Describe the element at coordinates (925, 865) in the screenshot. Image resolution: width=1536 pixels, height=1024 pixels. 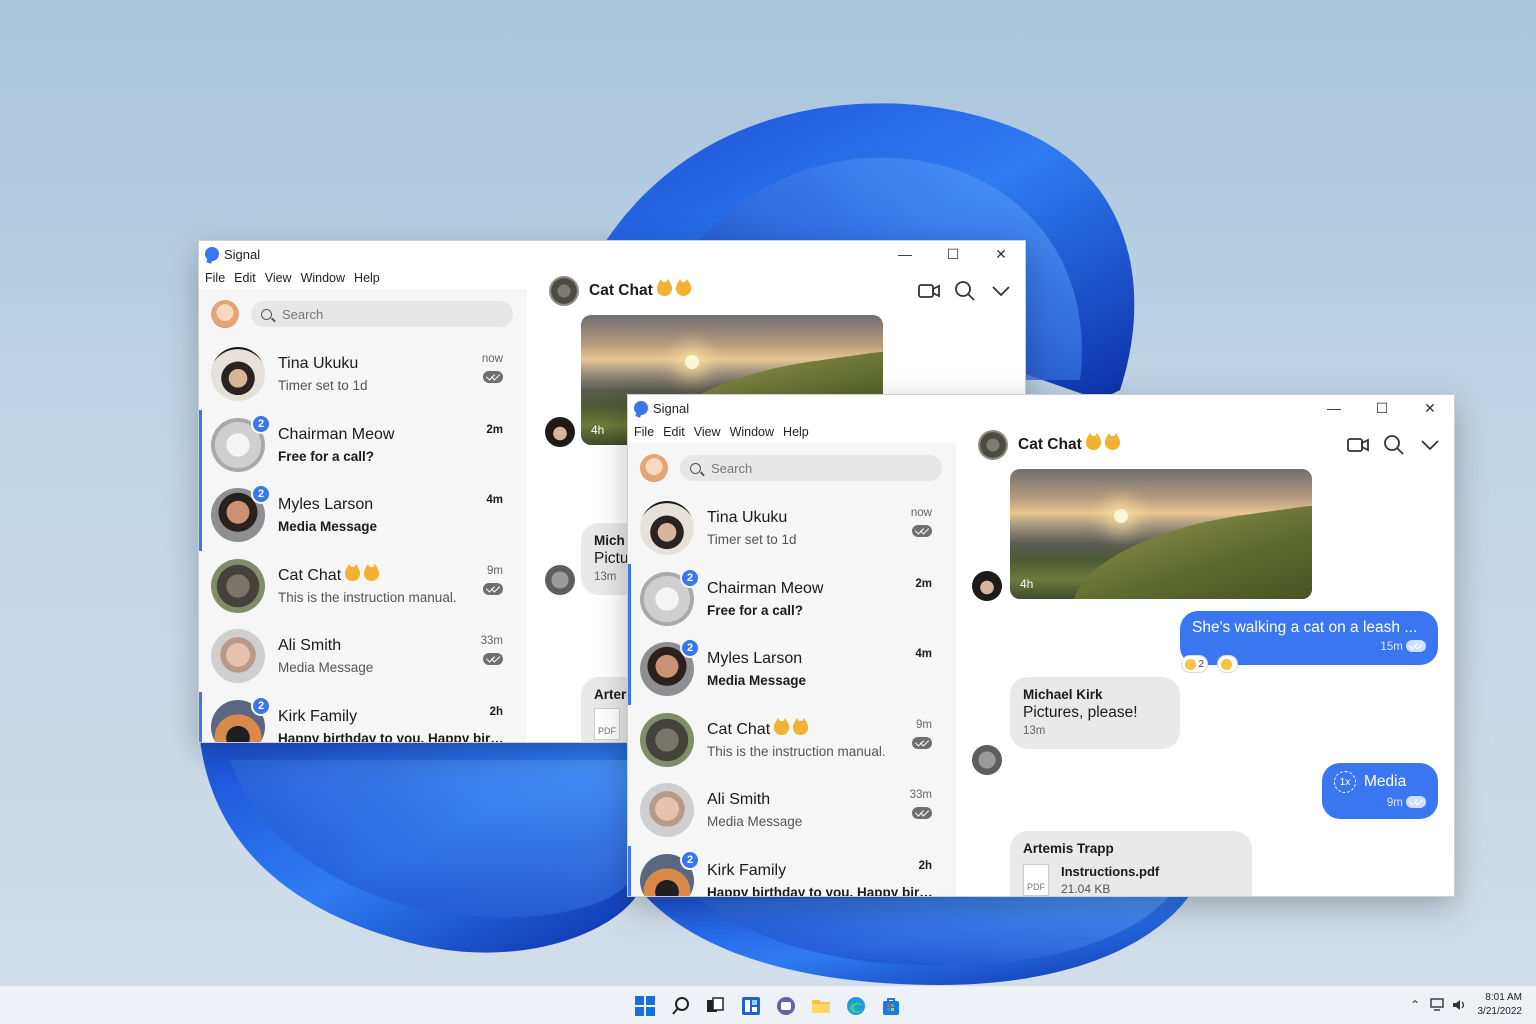
I see `conversation-time: 2h` at that location.